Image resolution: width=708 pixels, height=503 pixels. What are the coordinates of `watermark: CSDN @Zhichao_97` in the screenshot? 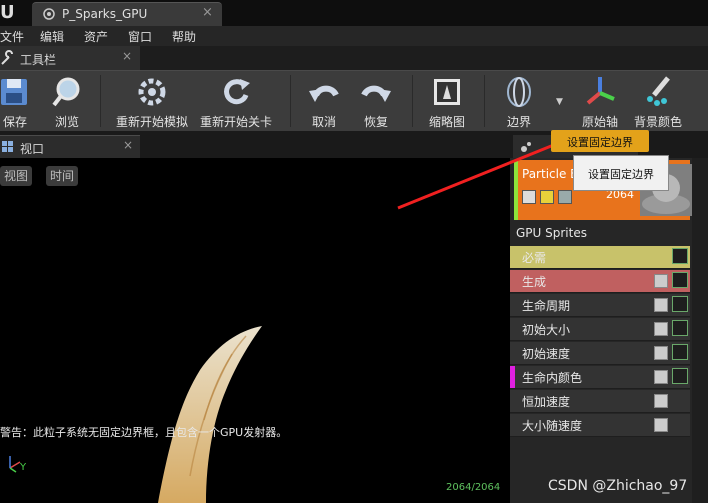 It's located at (618, 486).